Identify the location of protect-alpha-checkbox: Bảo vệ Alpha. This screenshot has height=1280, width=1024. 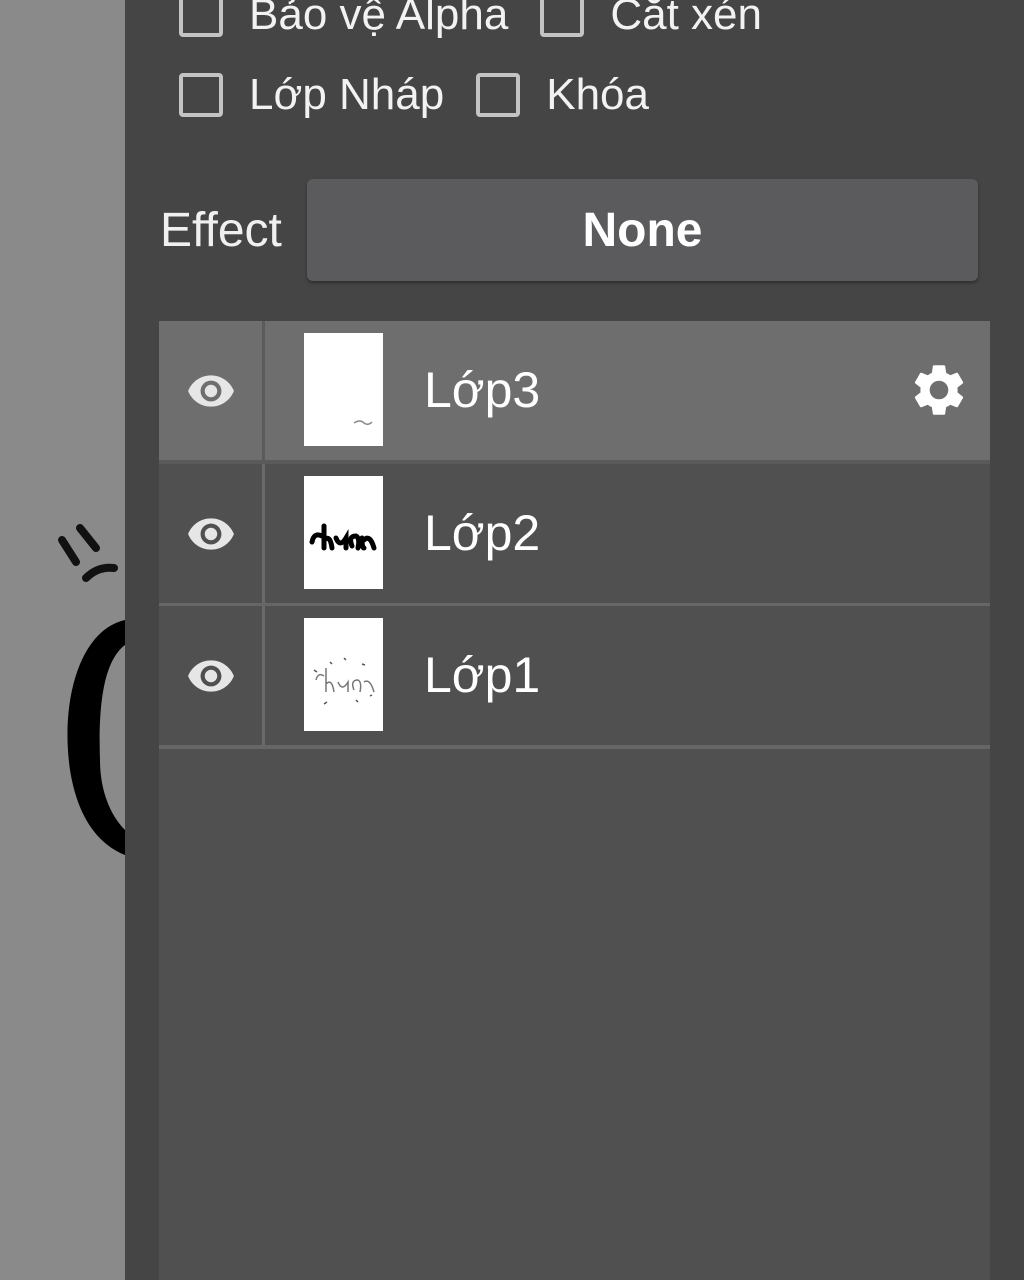
(343, 20).